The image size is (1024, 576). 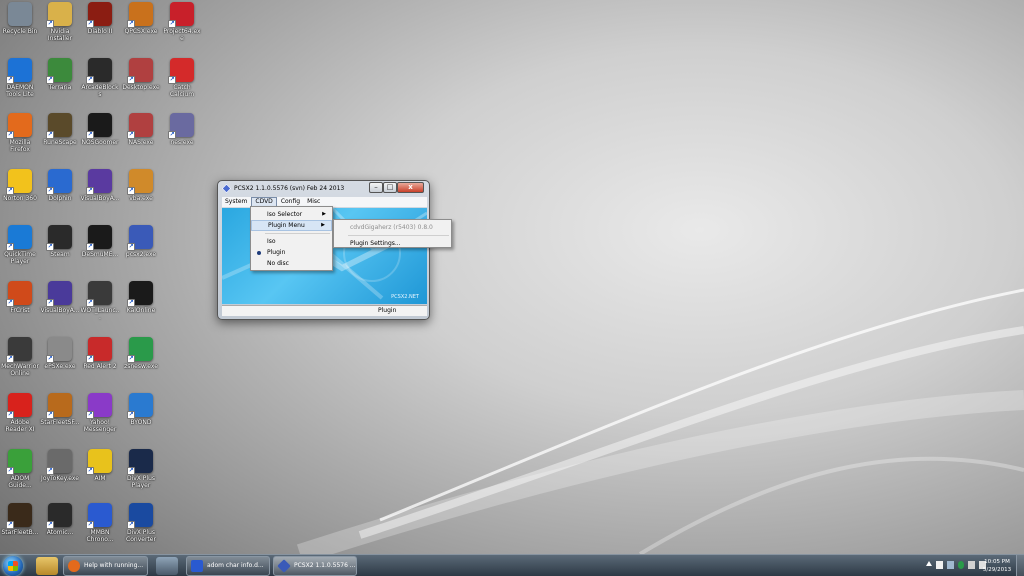 I want to click on chrome-icon, so click(x=961, y=565).